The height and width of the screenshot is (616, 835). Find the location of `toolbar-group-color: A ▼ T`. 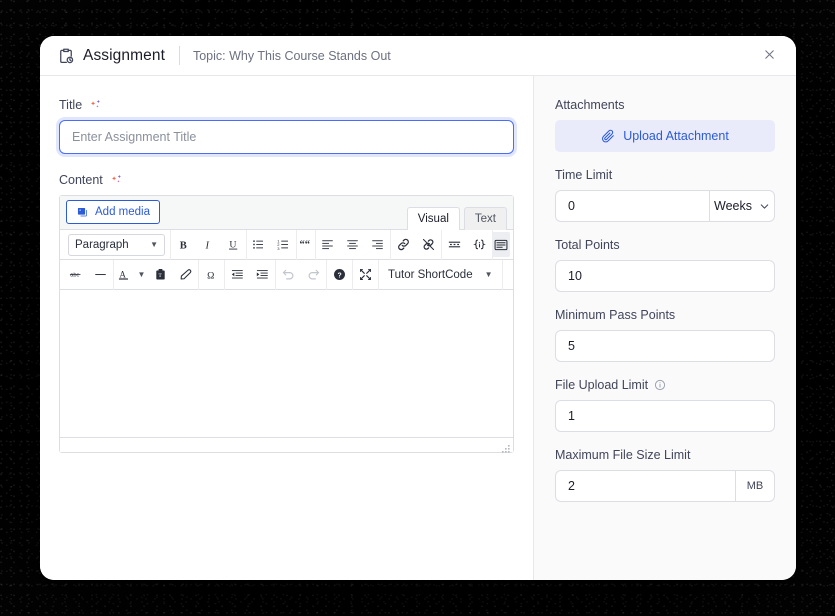

toolbar-group-color: A ▼ T is located at coordinates (156, 274).